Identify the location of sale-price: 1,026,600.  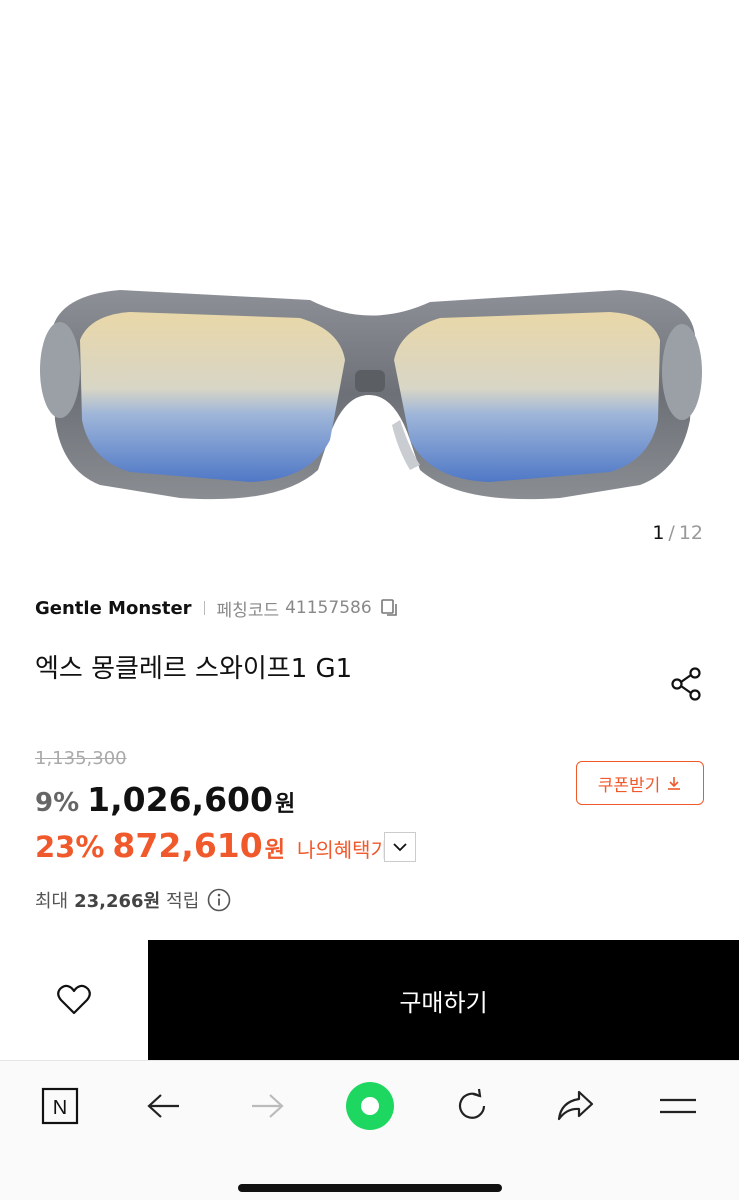
(180, 799).